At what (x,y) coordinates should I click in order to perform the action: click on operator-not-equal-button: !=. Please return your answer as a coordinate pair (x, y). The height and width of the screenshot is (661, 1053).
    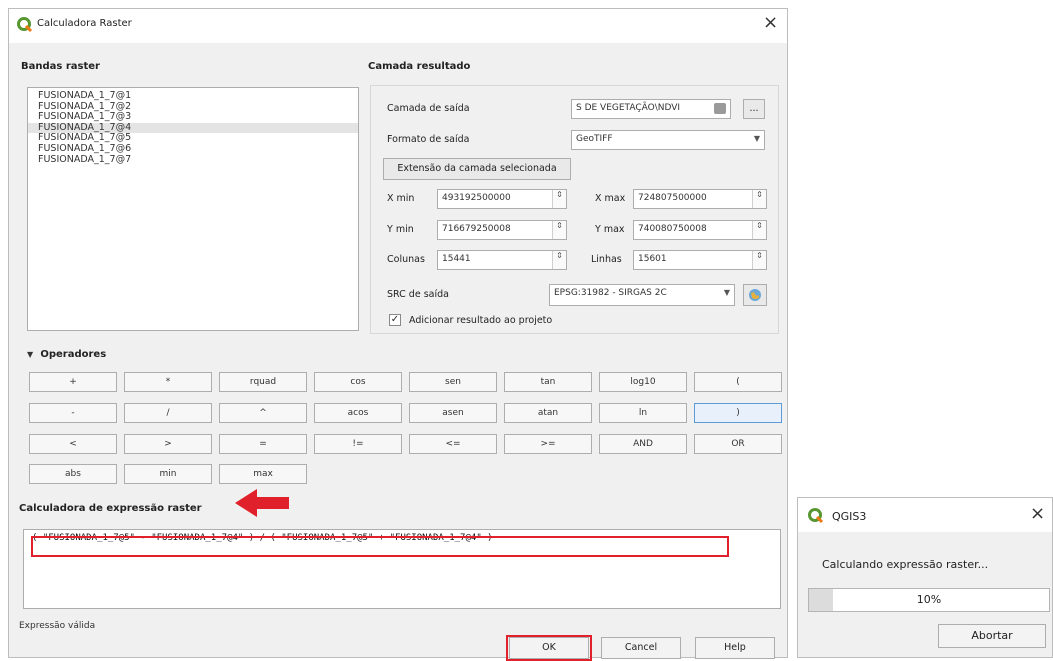
    Looking at the image, I should click on (358, 444).